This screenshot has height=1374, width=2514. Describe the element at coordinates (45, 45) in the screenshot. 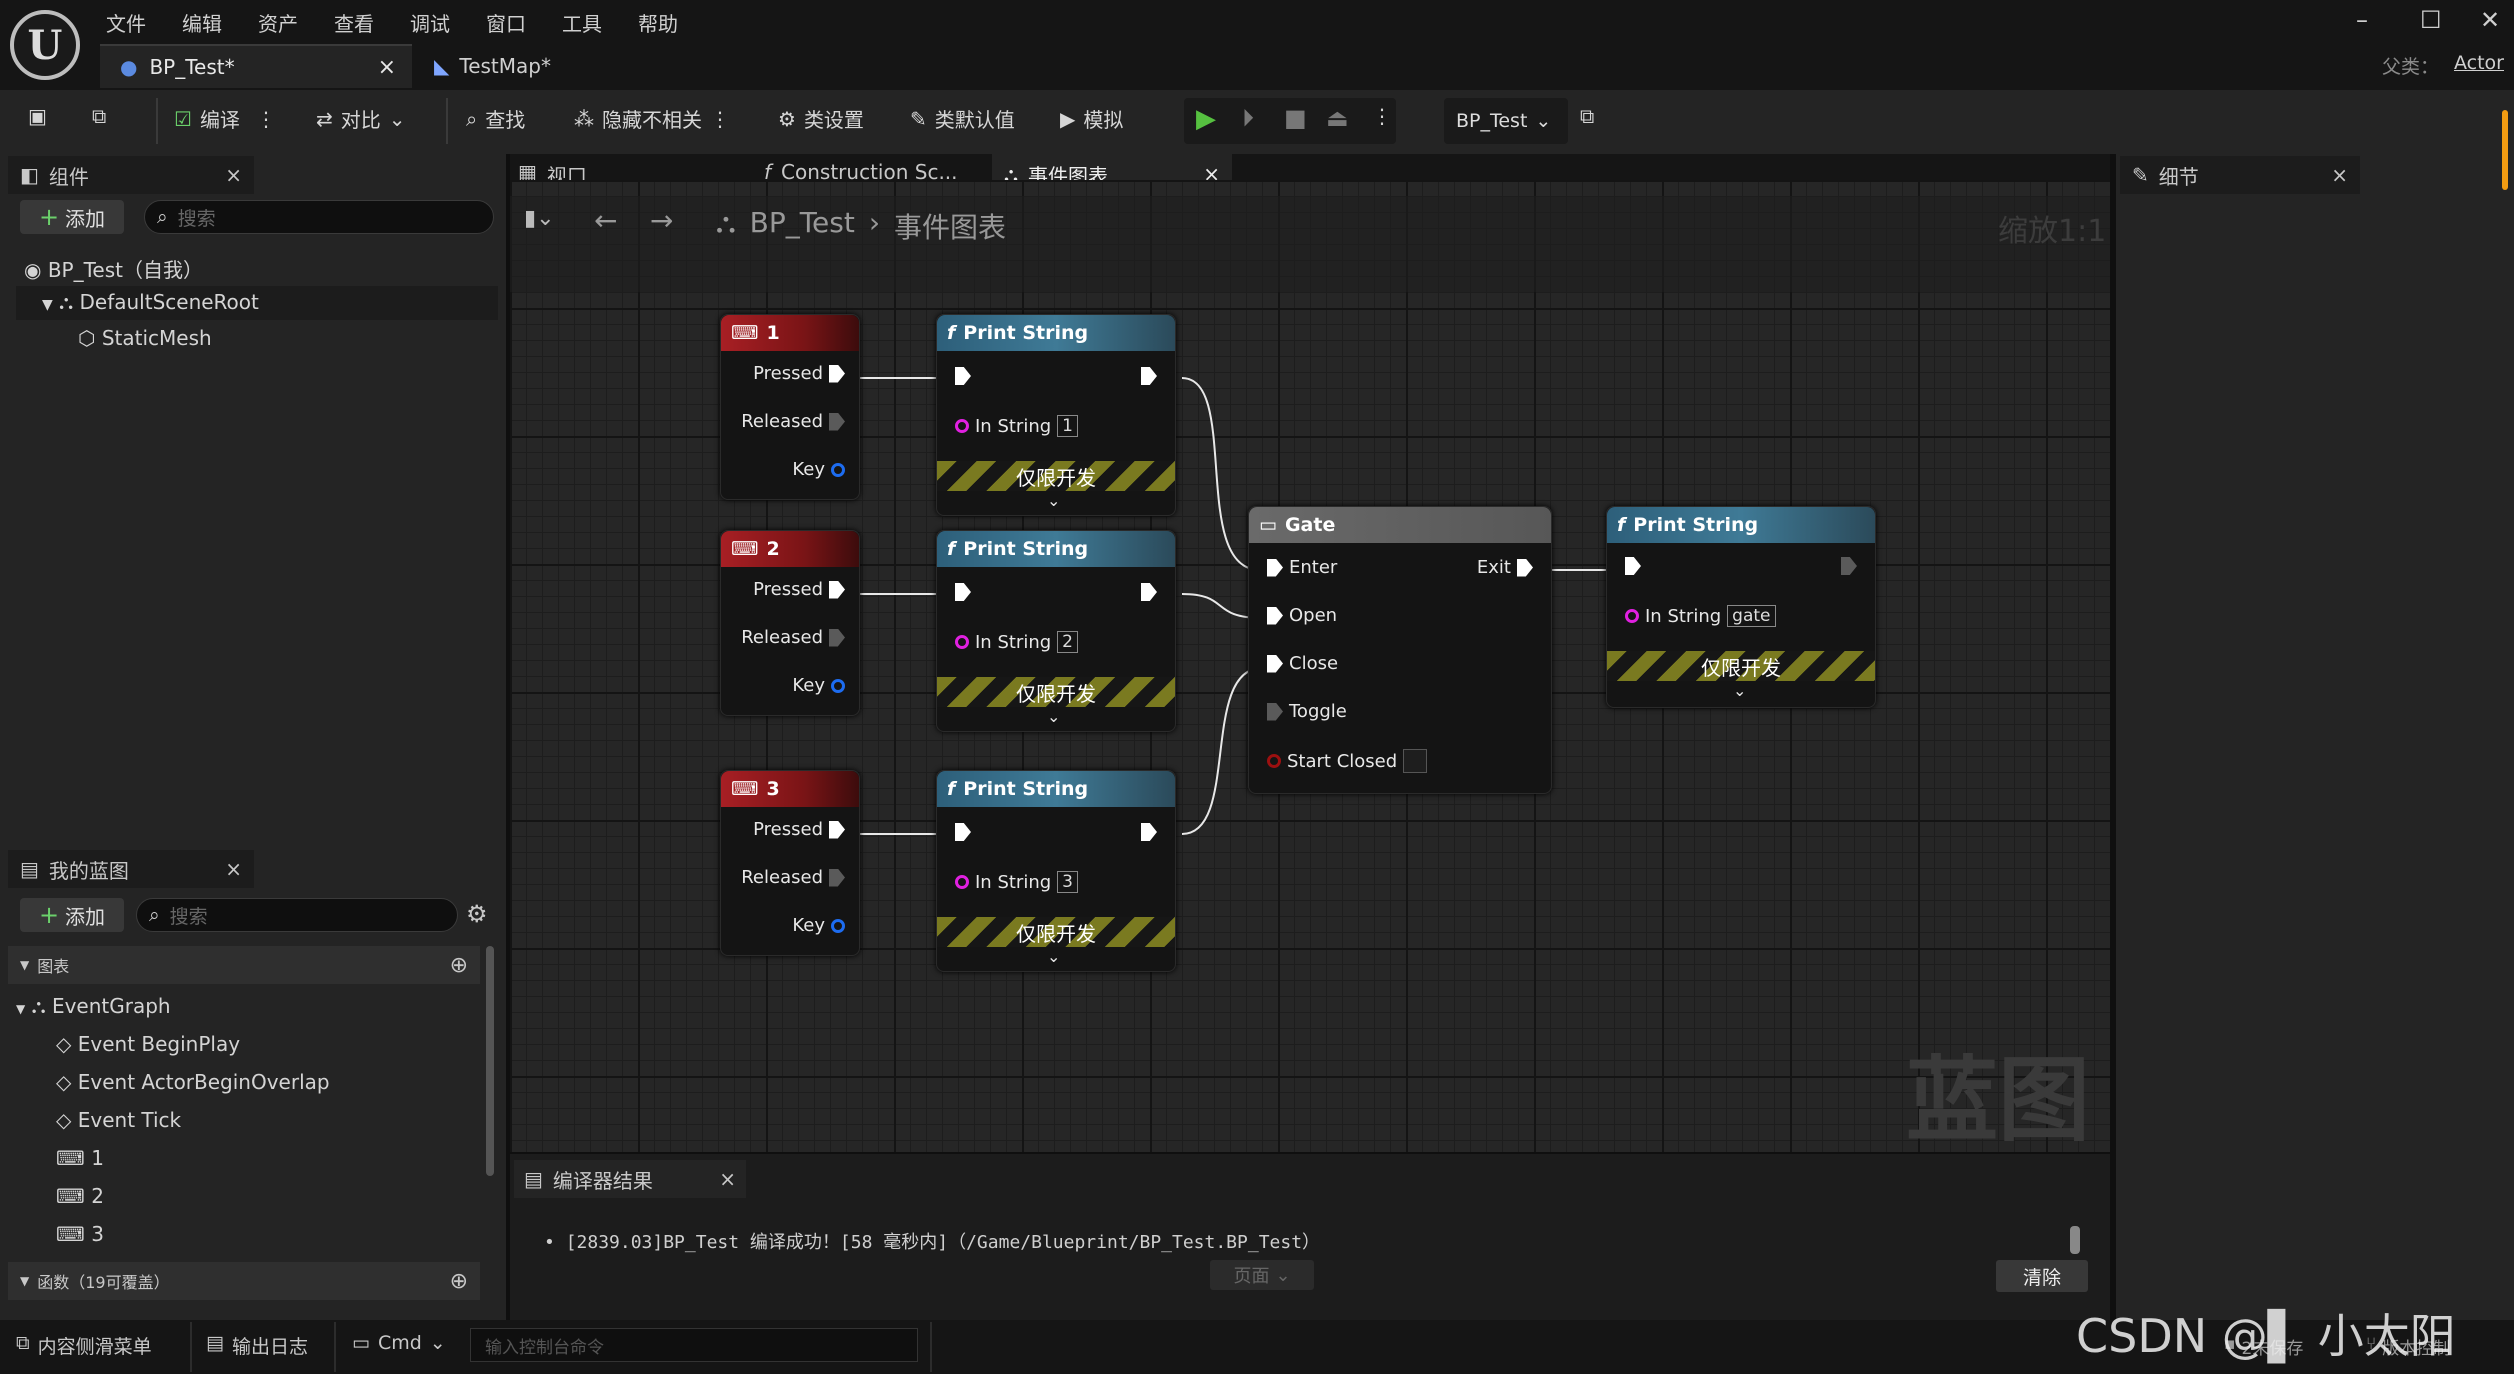

I see `unreal-logo-icon: U` at that location.